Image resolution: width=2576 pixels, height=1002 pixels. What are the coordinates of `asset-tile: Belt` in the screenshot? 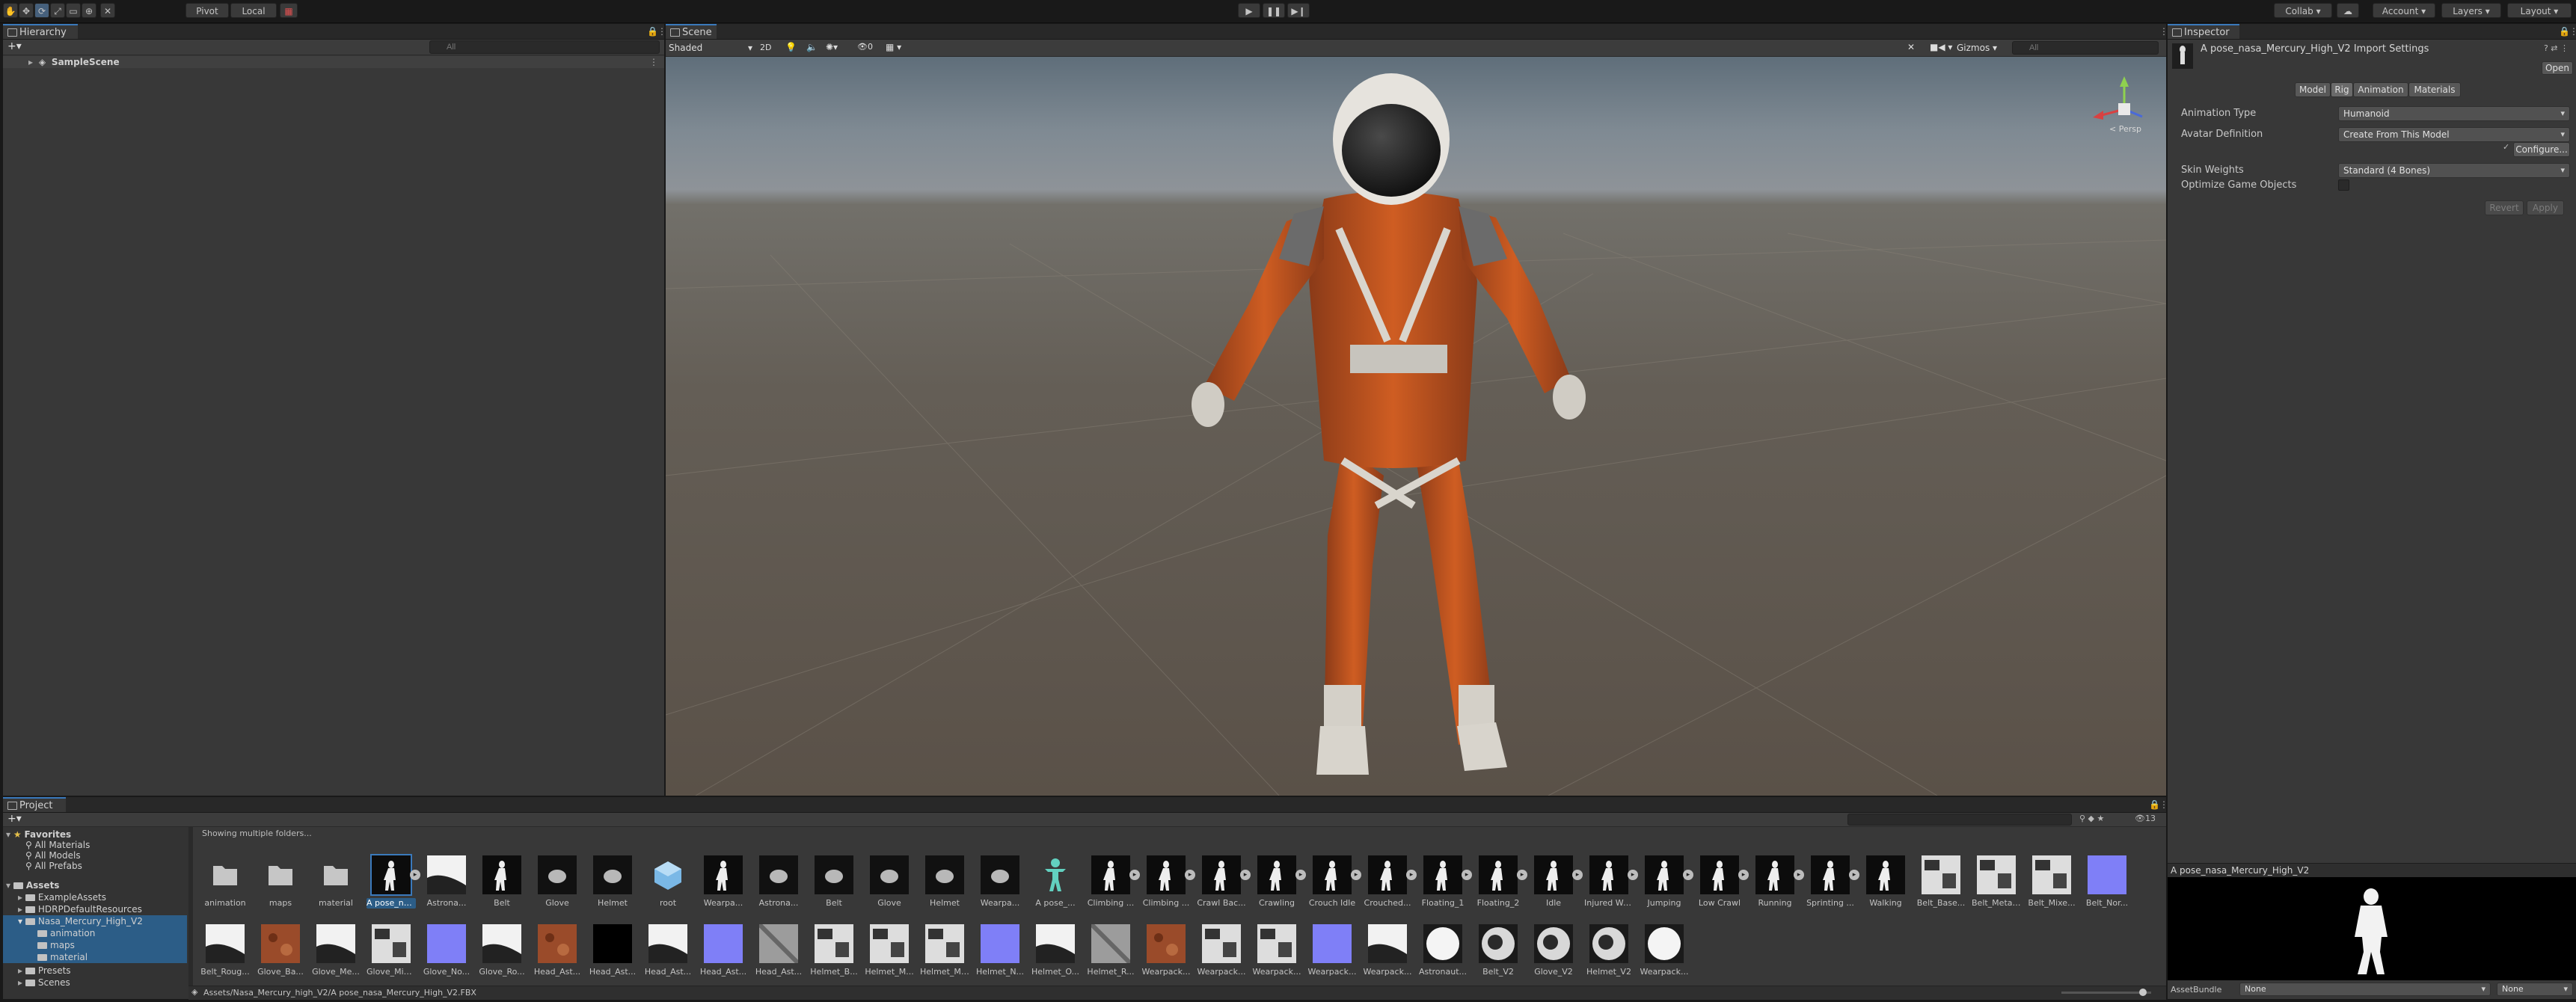 It's located at (834, 882).